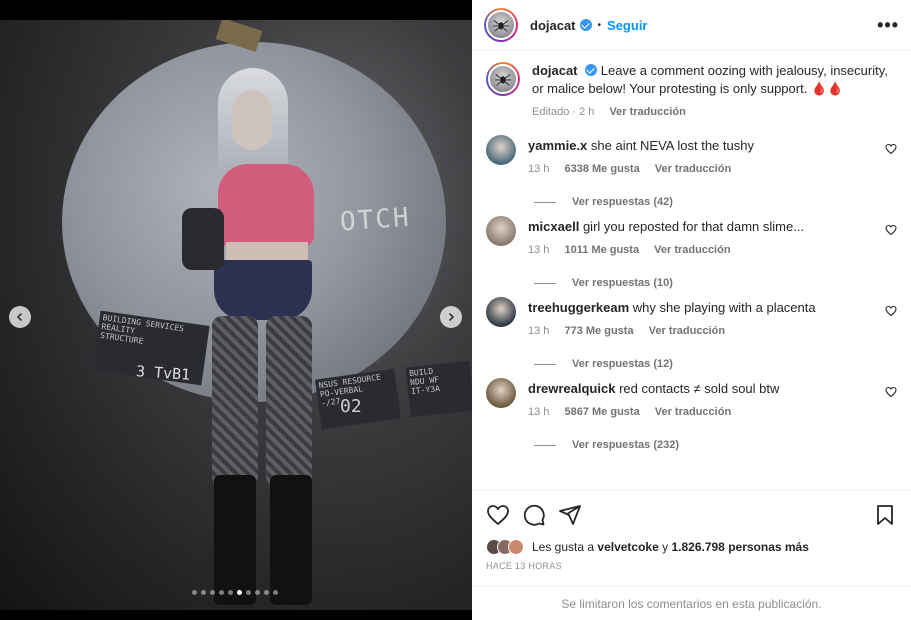 The height and width of the screenshot is (620, 911). What do you see at coordinates (672, 145) in the screenshot?
I see `comment-text: she aint NEVA lost the tushy` at bounding box center [672, 145].